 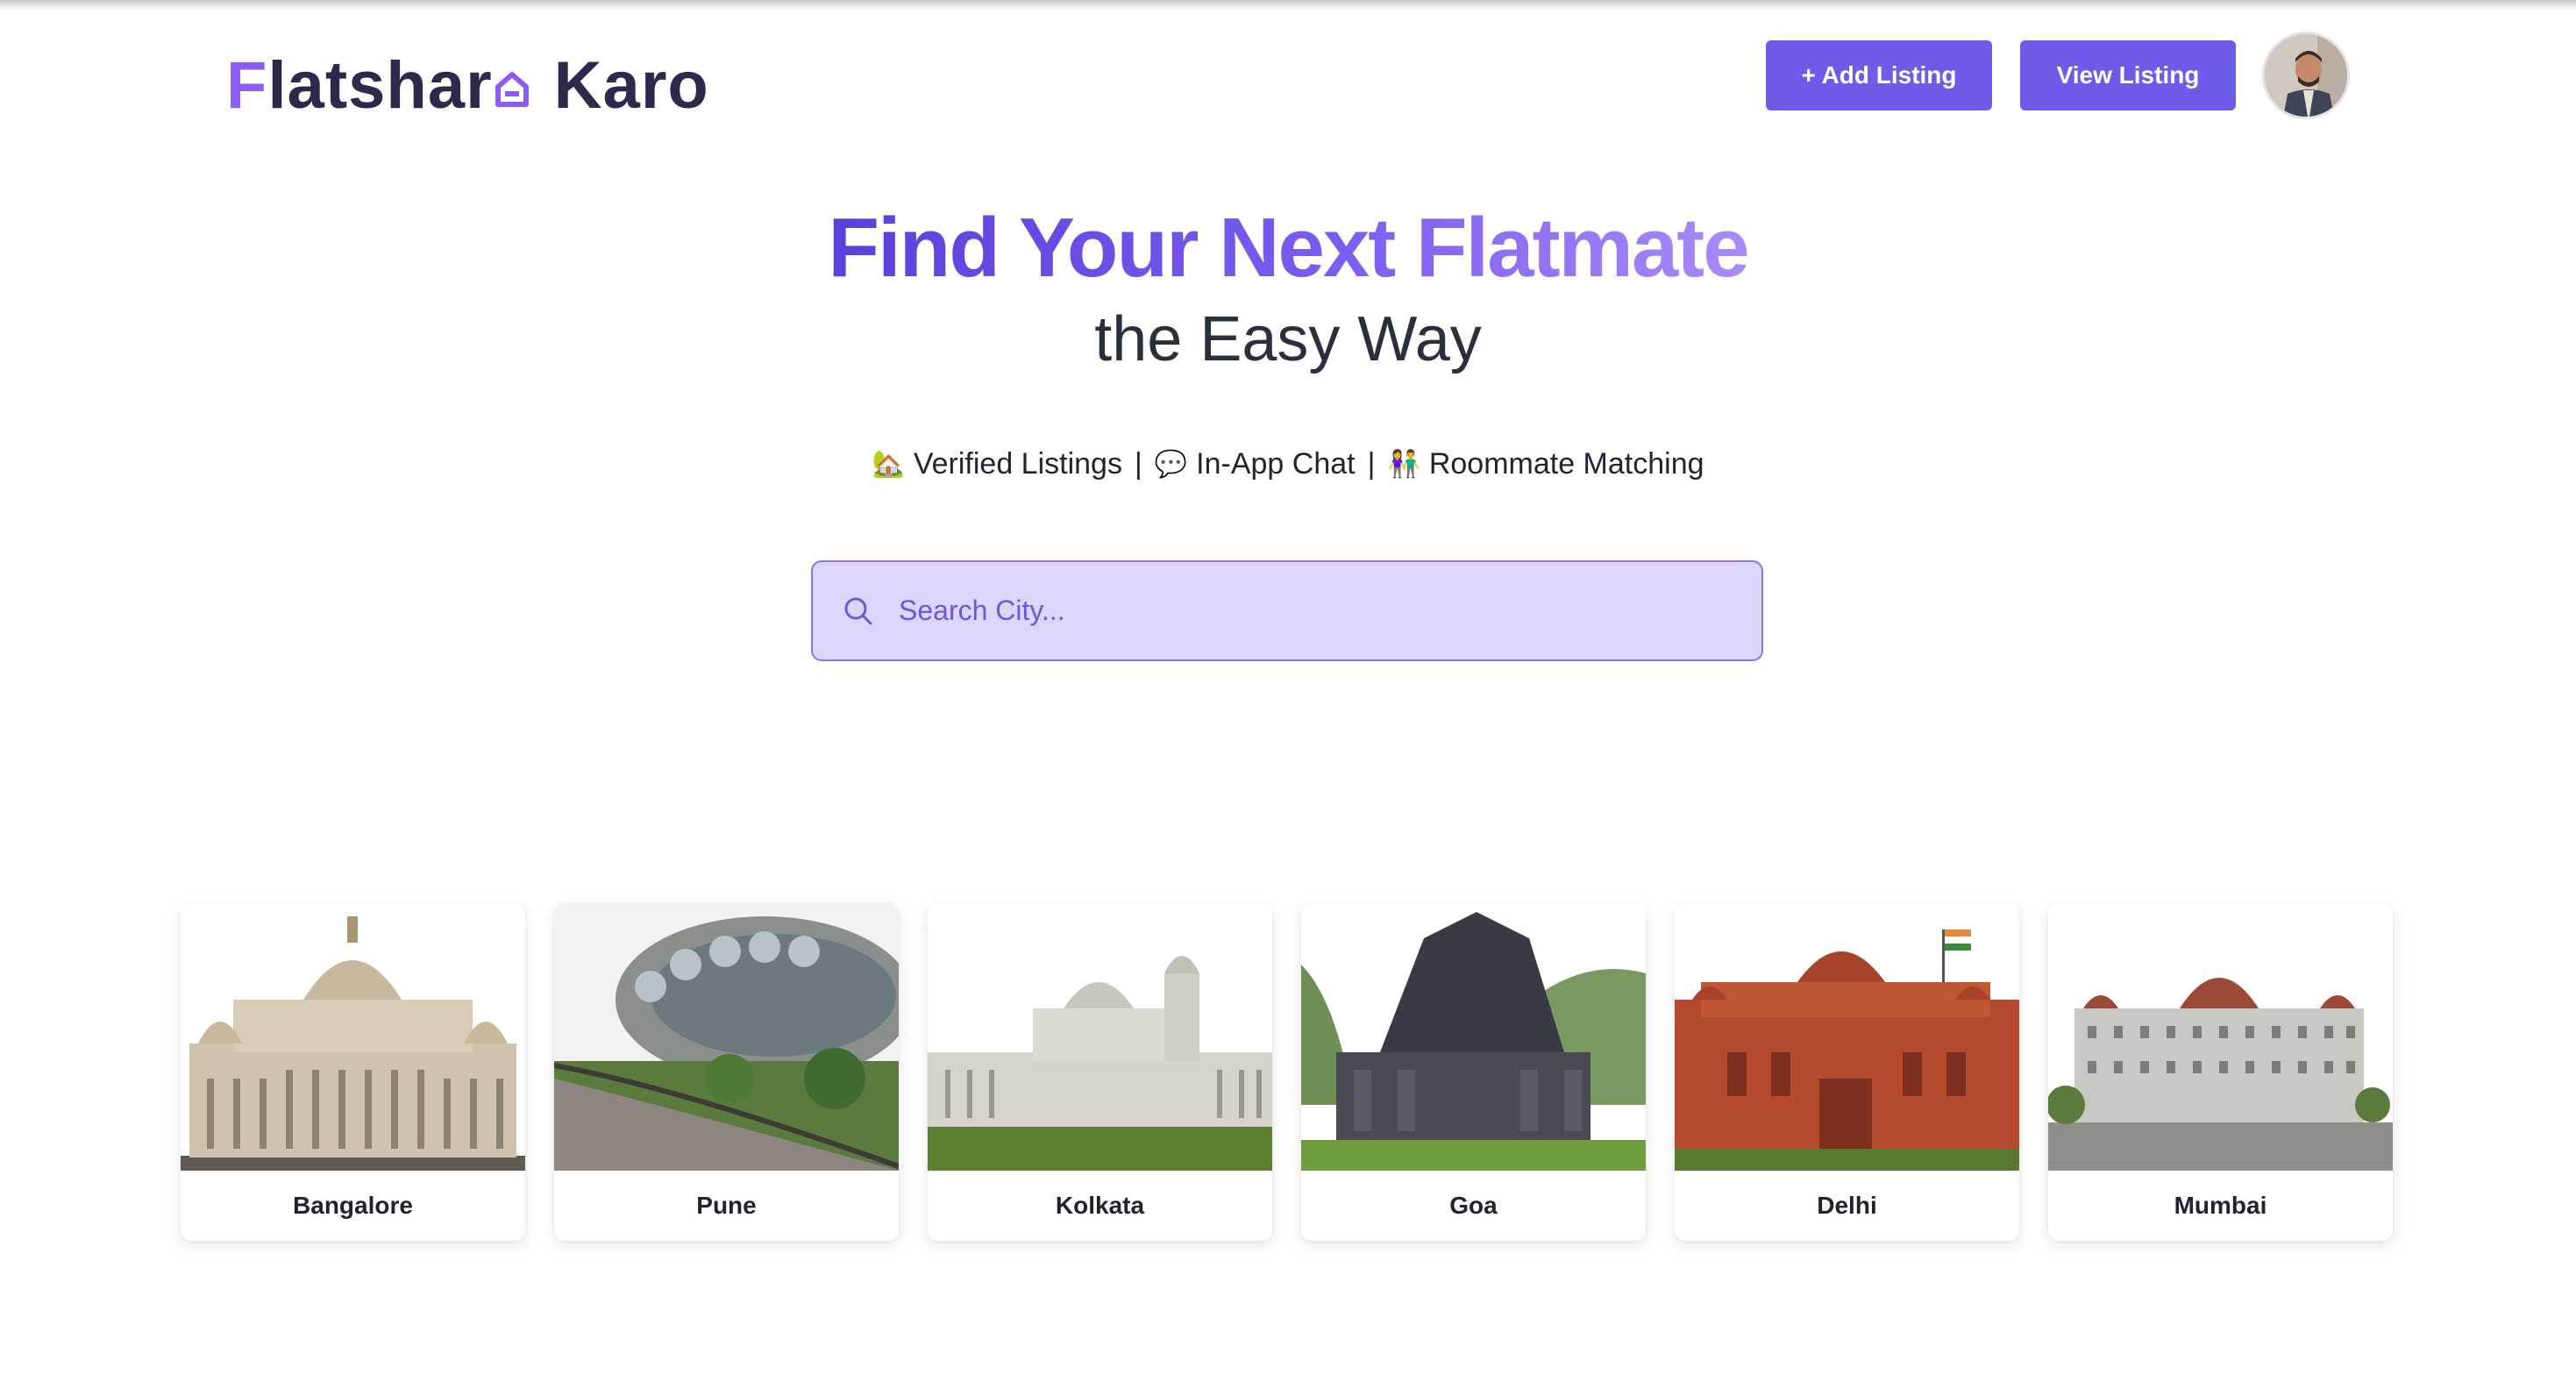 What do you see at coordinates (1879, 75) in the screenshot?
I see `add-listing-button: + Add Listing` at bounding box center [1879, 75].